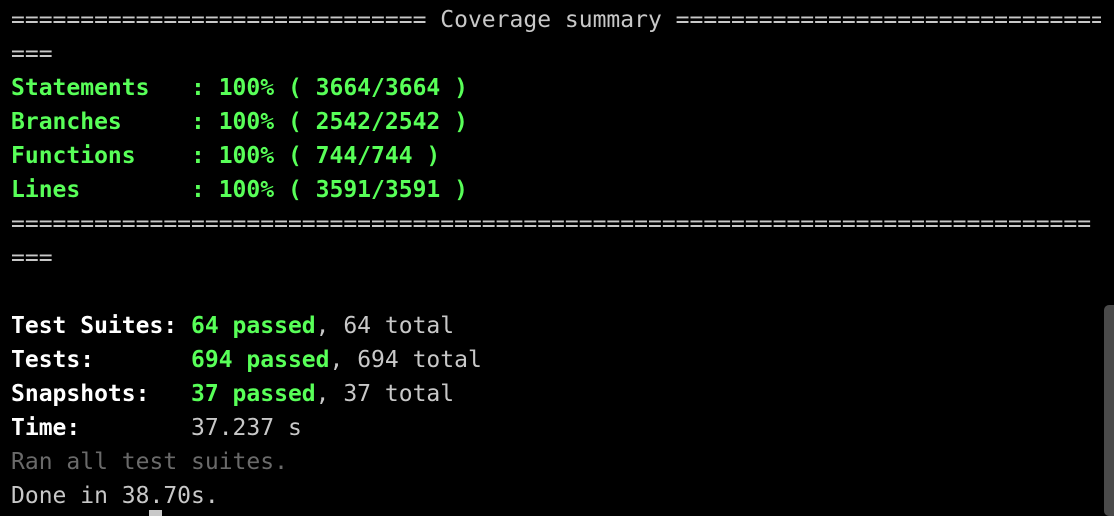 This screenshot has height=516, width=1114. I want to click on coverage-label: Statements, so click(101, 88).